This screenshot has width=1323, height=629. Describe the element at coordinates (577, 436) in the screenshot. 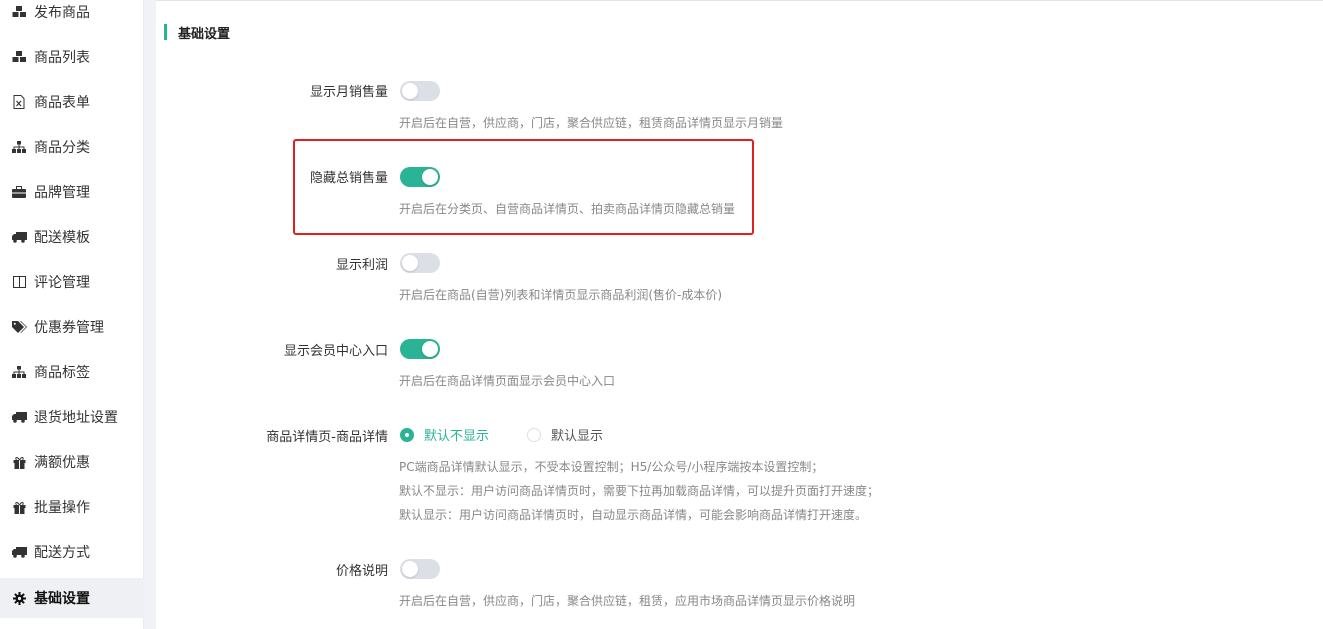

I see `radio-label: 默认显示` at that location.